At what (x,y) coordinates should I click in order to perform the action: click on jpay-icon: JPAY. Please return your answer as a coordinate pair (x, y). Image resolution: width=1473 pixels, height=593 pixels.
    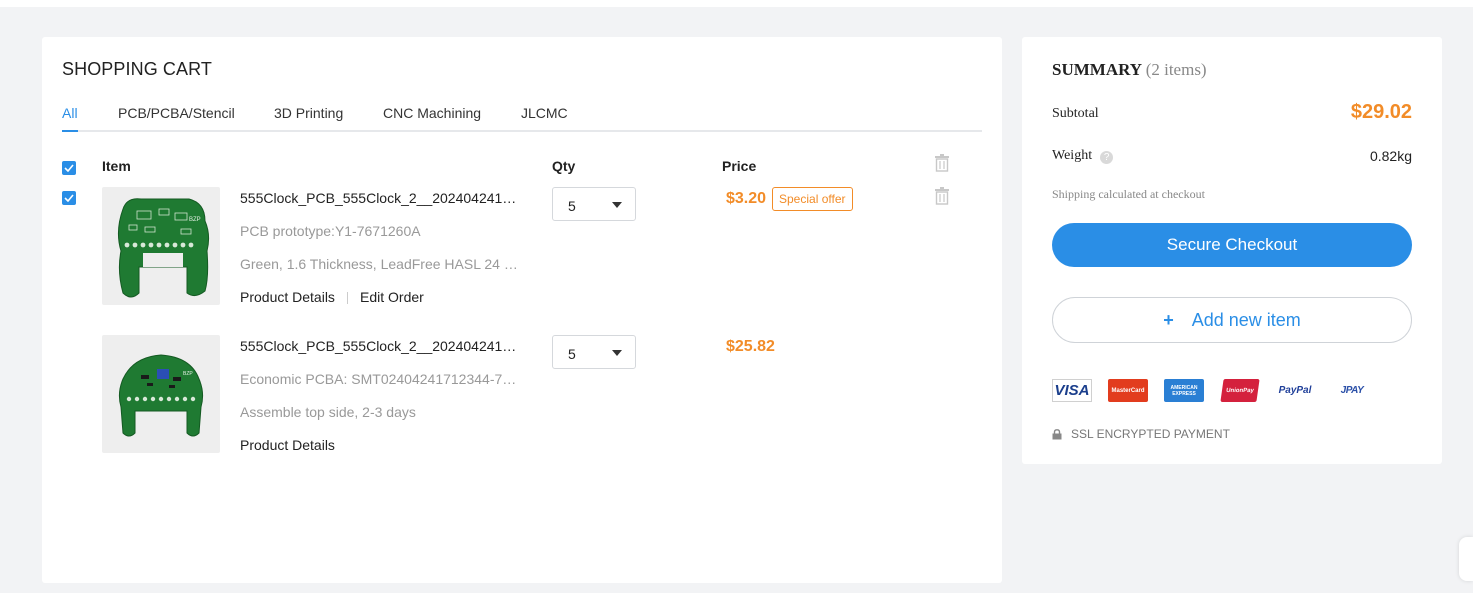
    Looking at the image, I should click on (1352, 390).